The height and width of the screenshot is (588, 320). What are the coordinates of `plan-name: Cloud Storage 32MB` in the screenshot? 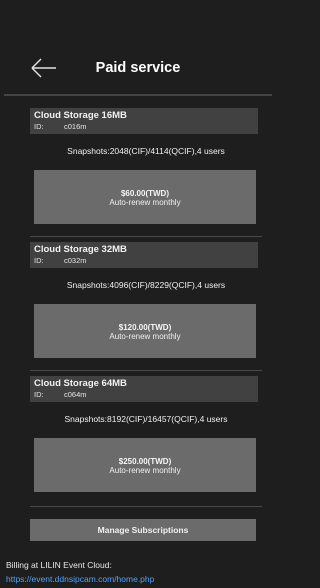 It's located at (80, 249).